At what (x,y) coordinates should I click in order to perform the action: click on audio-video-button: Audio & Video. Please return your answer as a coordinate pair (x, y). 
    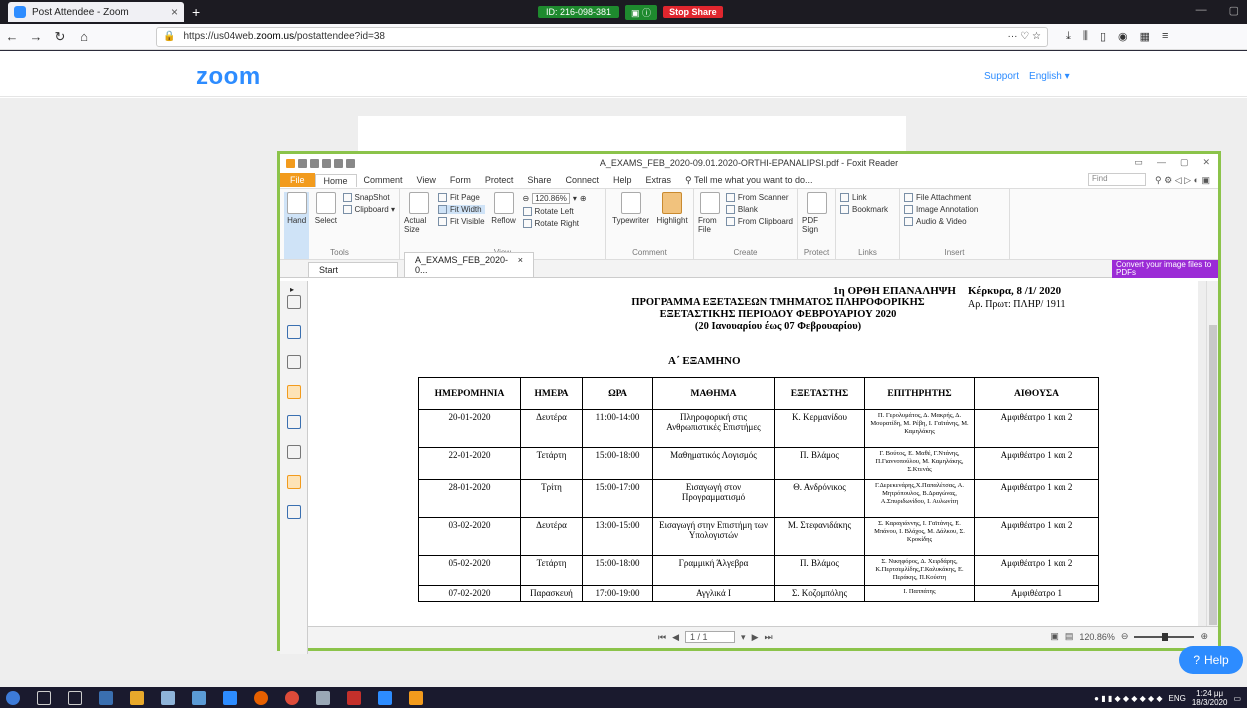
    Looking at the image, I should click on (941, 221).